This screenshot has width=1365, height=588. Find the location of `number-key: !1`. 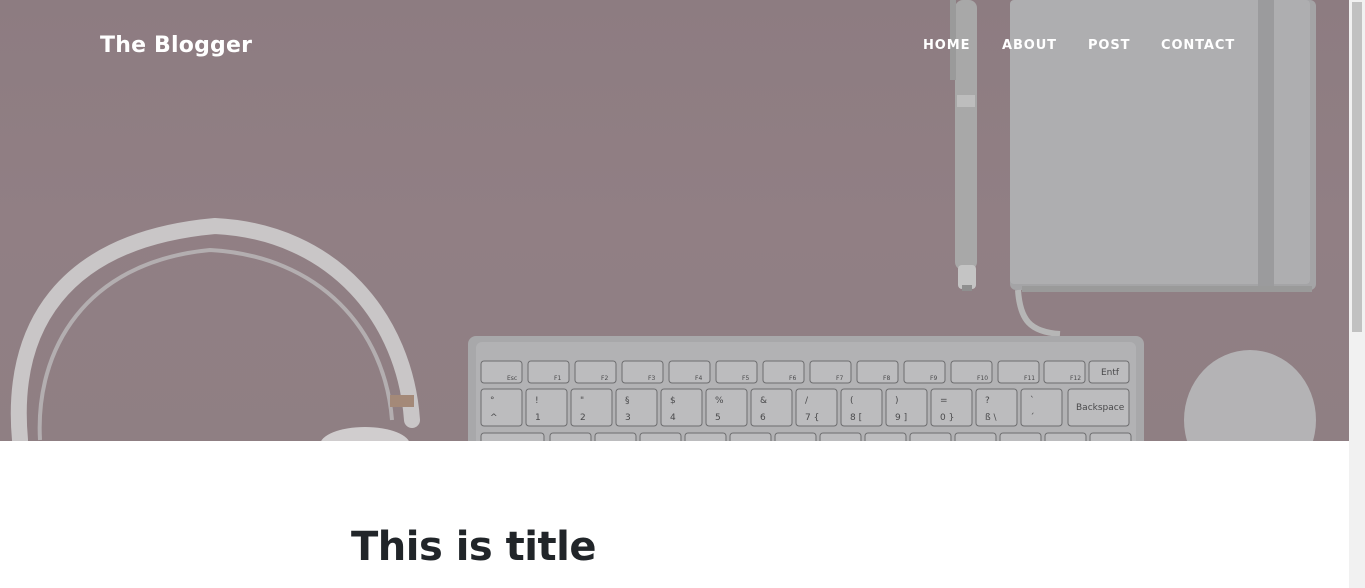

number-key: !1 is located at coordinates (546, 407).